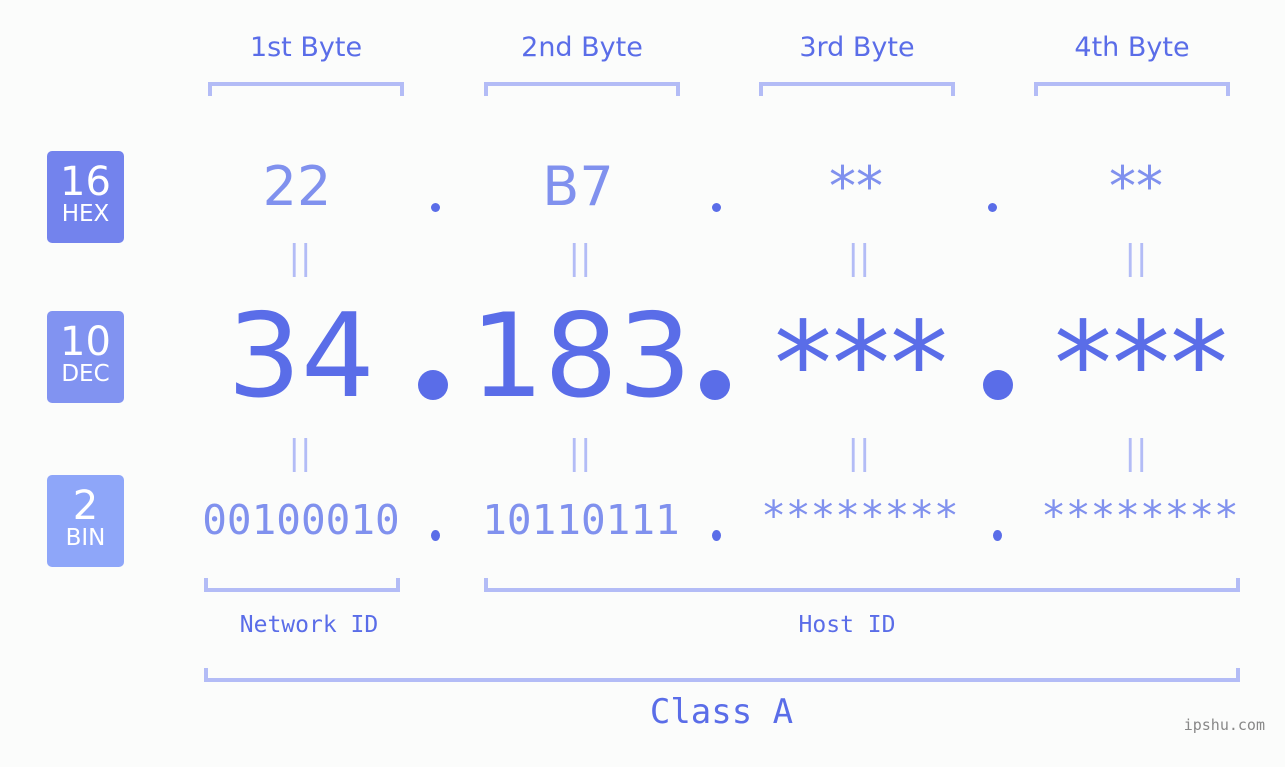 This screenshot has width=1285, height=767. Describe the element at coordinates (581, 356) in the screenshot. I see `dec-value-2: 183` at that location.